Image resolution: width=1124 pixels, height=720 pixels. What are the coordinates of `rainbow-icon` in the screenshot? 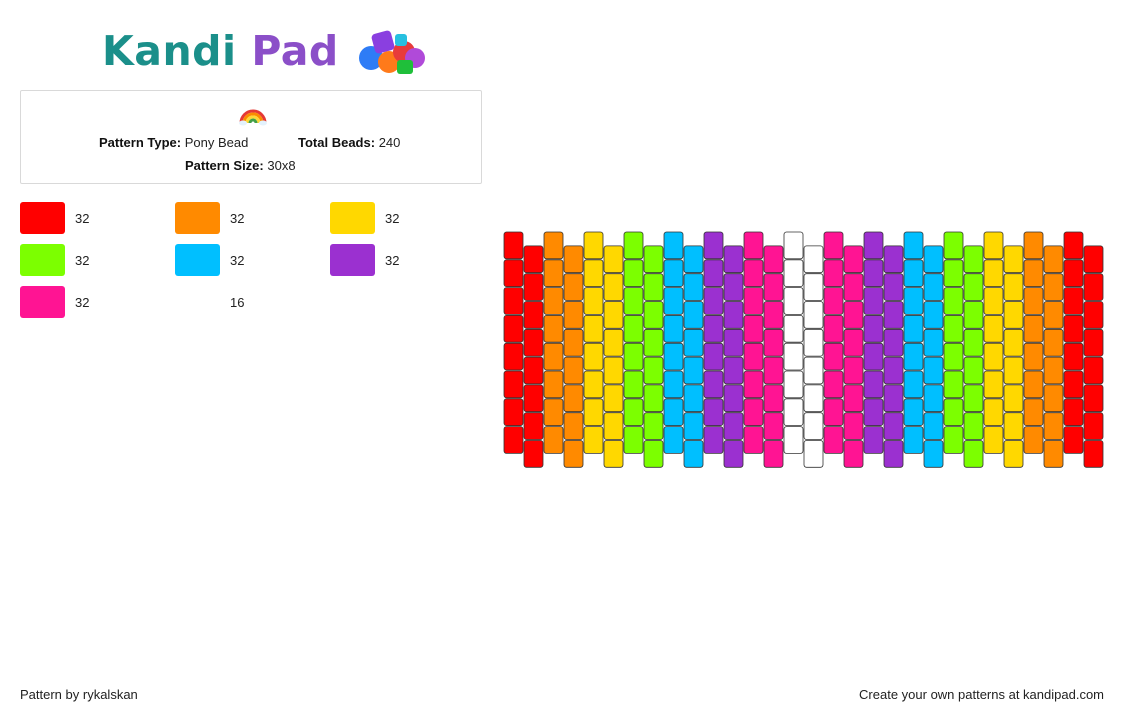 It's located at (253, 117).